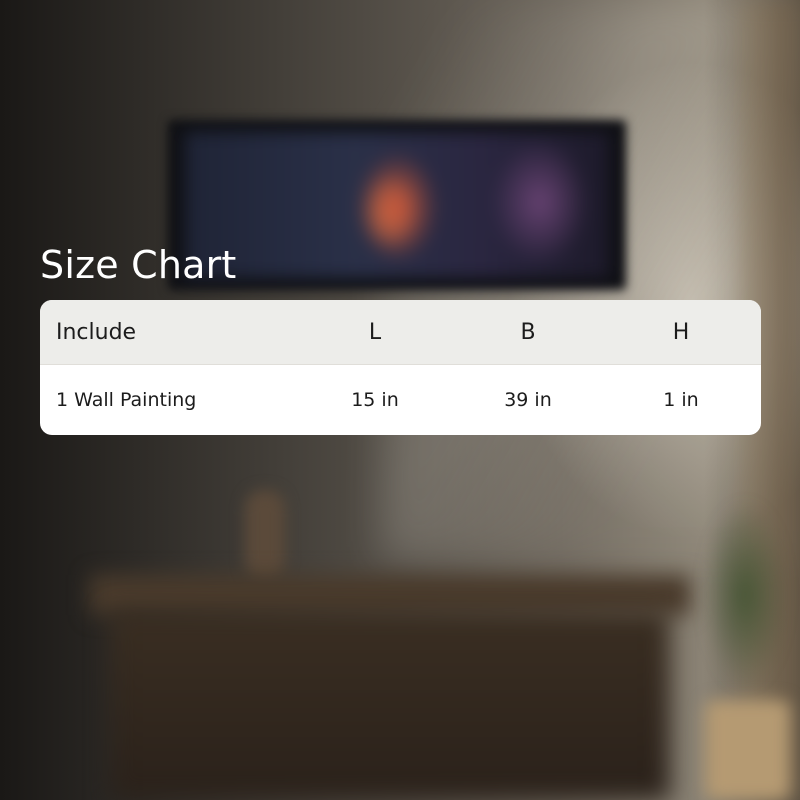  What do you see at coordinates (400, 332) in the screenshot?
I see `size-table-header-row: Include L B H` at bounding box center [400, 332].